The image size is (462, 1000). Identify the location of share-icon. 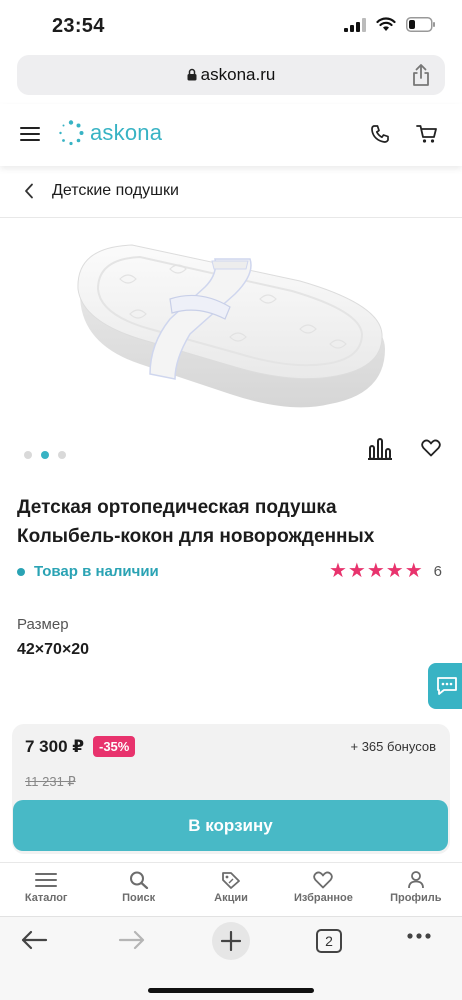
(421, 75).